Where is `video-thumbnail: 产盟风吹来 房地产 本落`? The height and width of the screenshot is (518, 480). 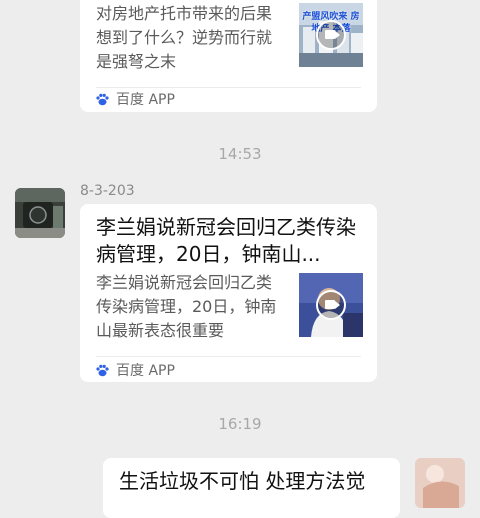
video-thumbnail: 产盟风吹来 房地产 本落 is located at coordinates (331, 35).